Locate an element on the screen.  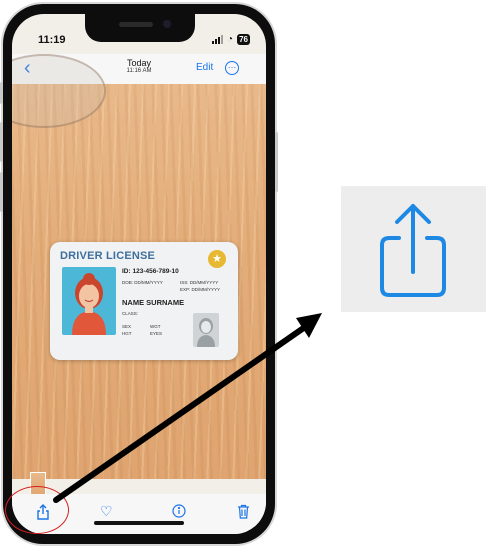
notch is located at coordinates (140, 28).